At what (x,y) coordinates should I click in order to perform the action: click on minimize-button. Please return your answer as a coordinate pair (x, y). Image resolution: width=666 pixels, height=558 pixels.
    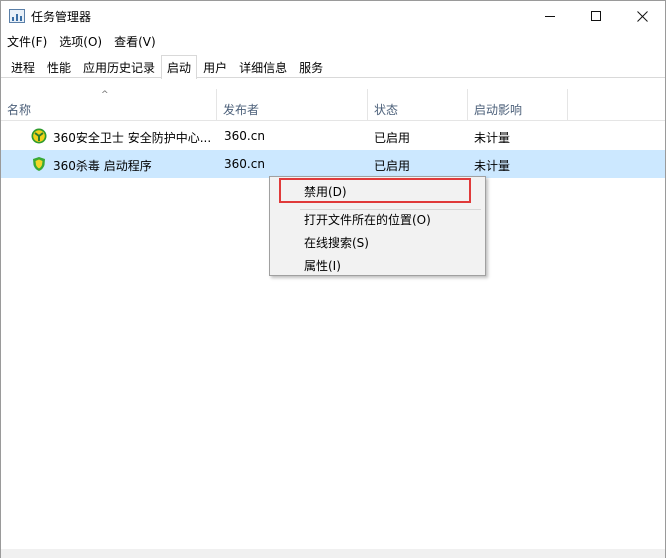
    Looking at the image, I should click on (550, 16).